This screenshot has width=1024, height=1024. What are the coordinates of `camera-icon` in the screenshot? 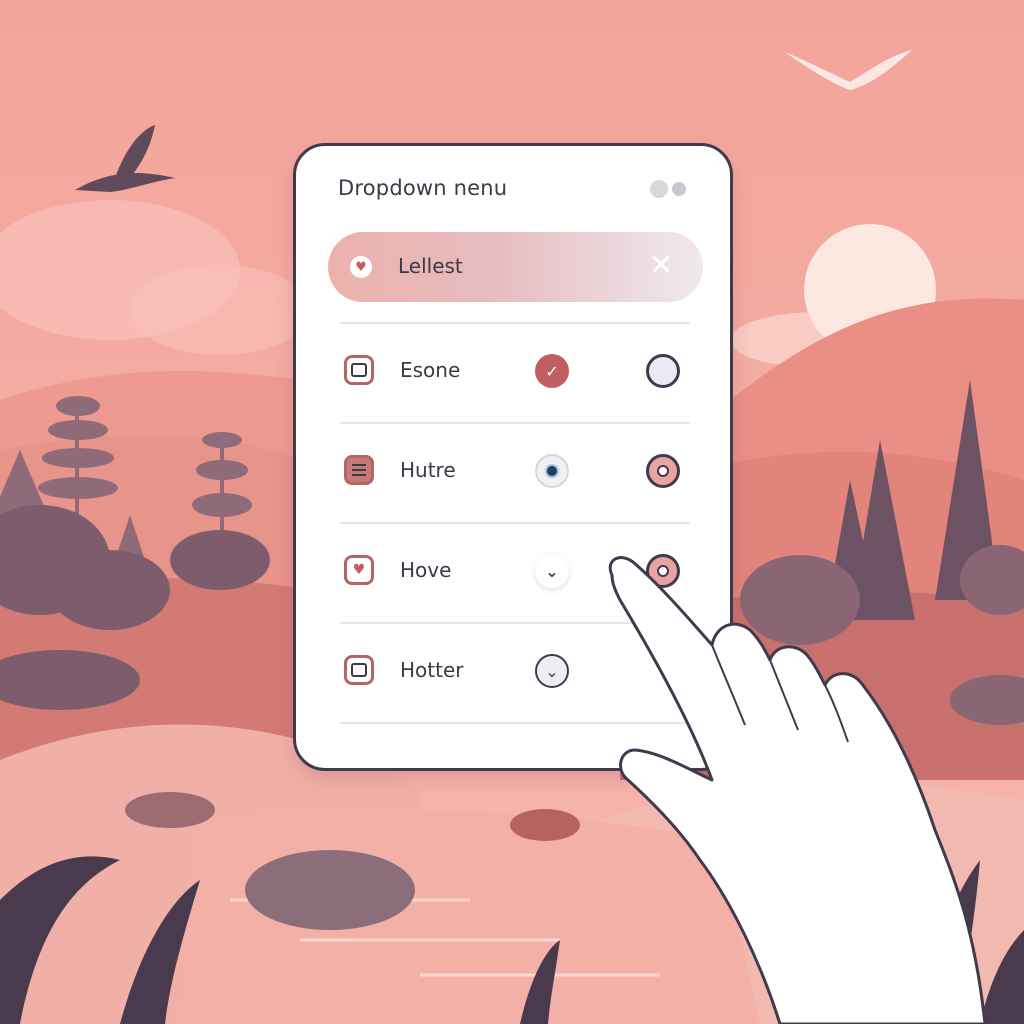 It's located at (552, 471).